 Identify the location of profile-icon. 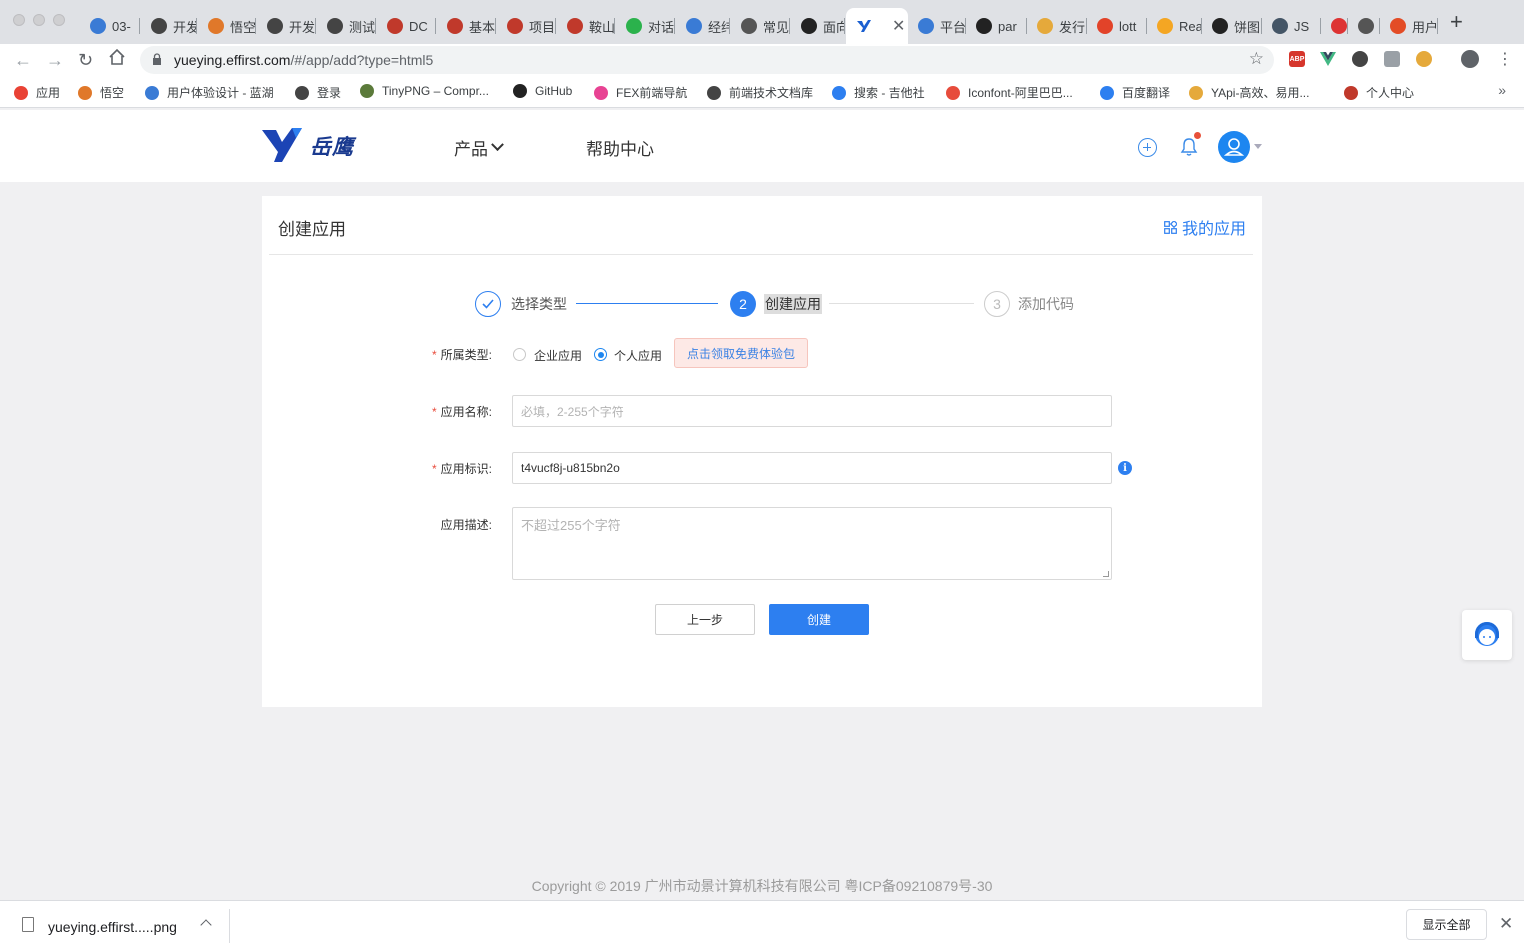
(1470, 59).